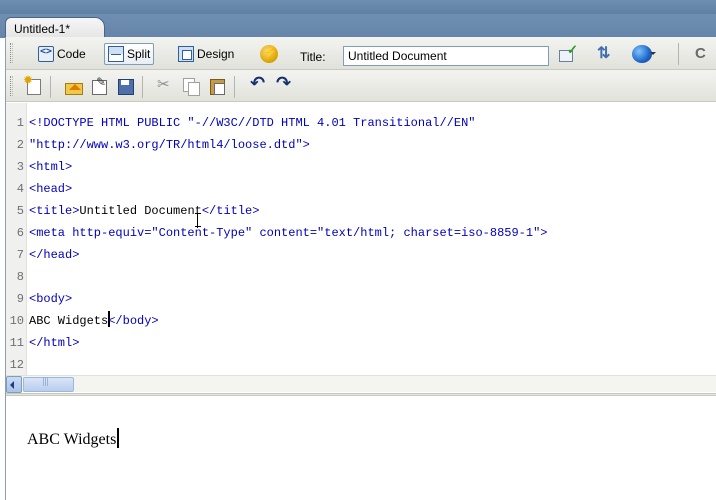 This screenshot has height=500, width=716. I want to click on line-number: 6, so click(20, 233).